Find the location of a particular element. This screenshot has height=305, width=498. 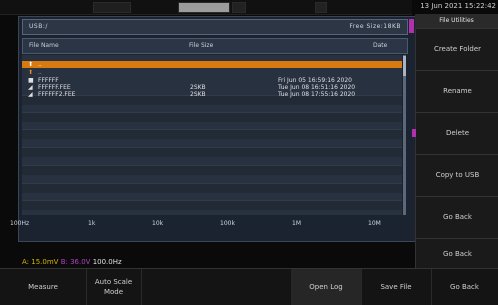

scrollbar is located at coordinates (404, 135).